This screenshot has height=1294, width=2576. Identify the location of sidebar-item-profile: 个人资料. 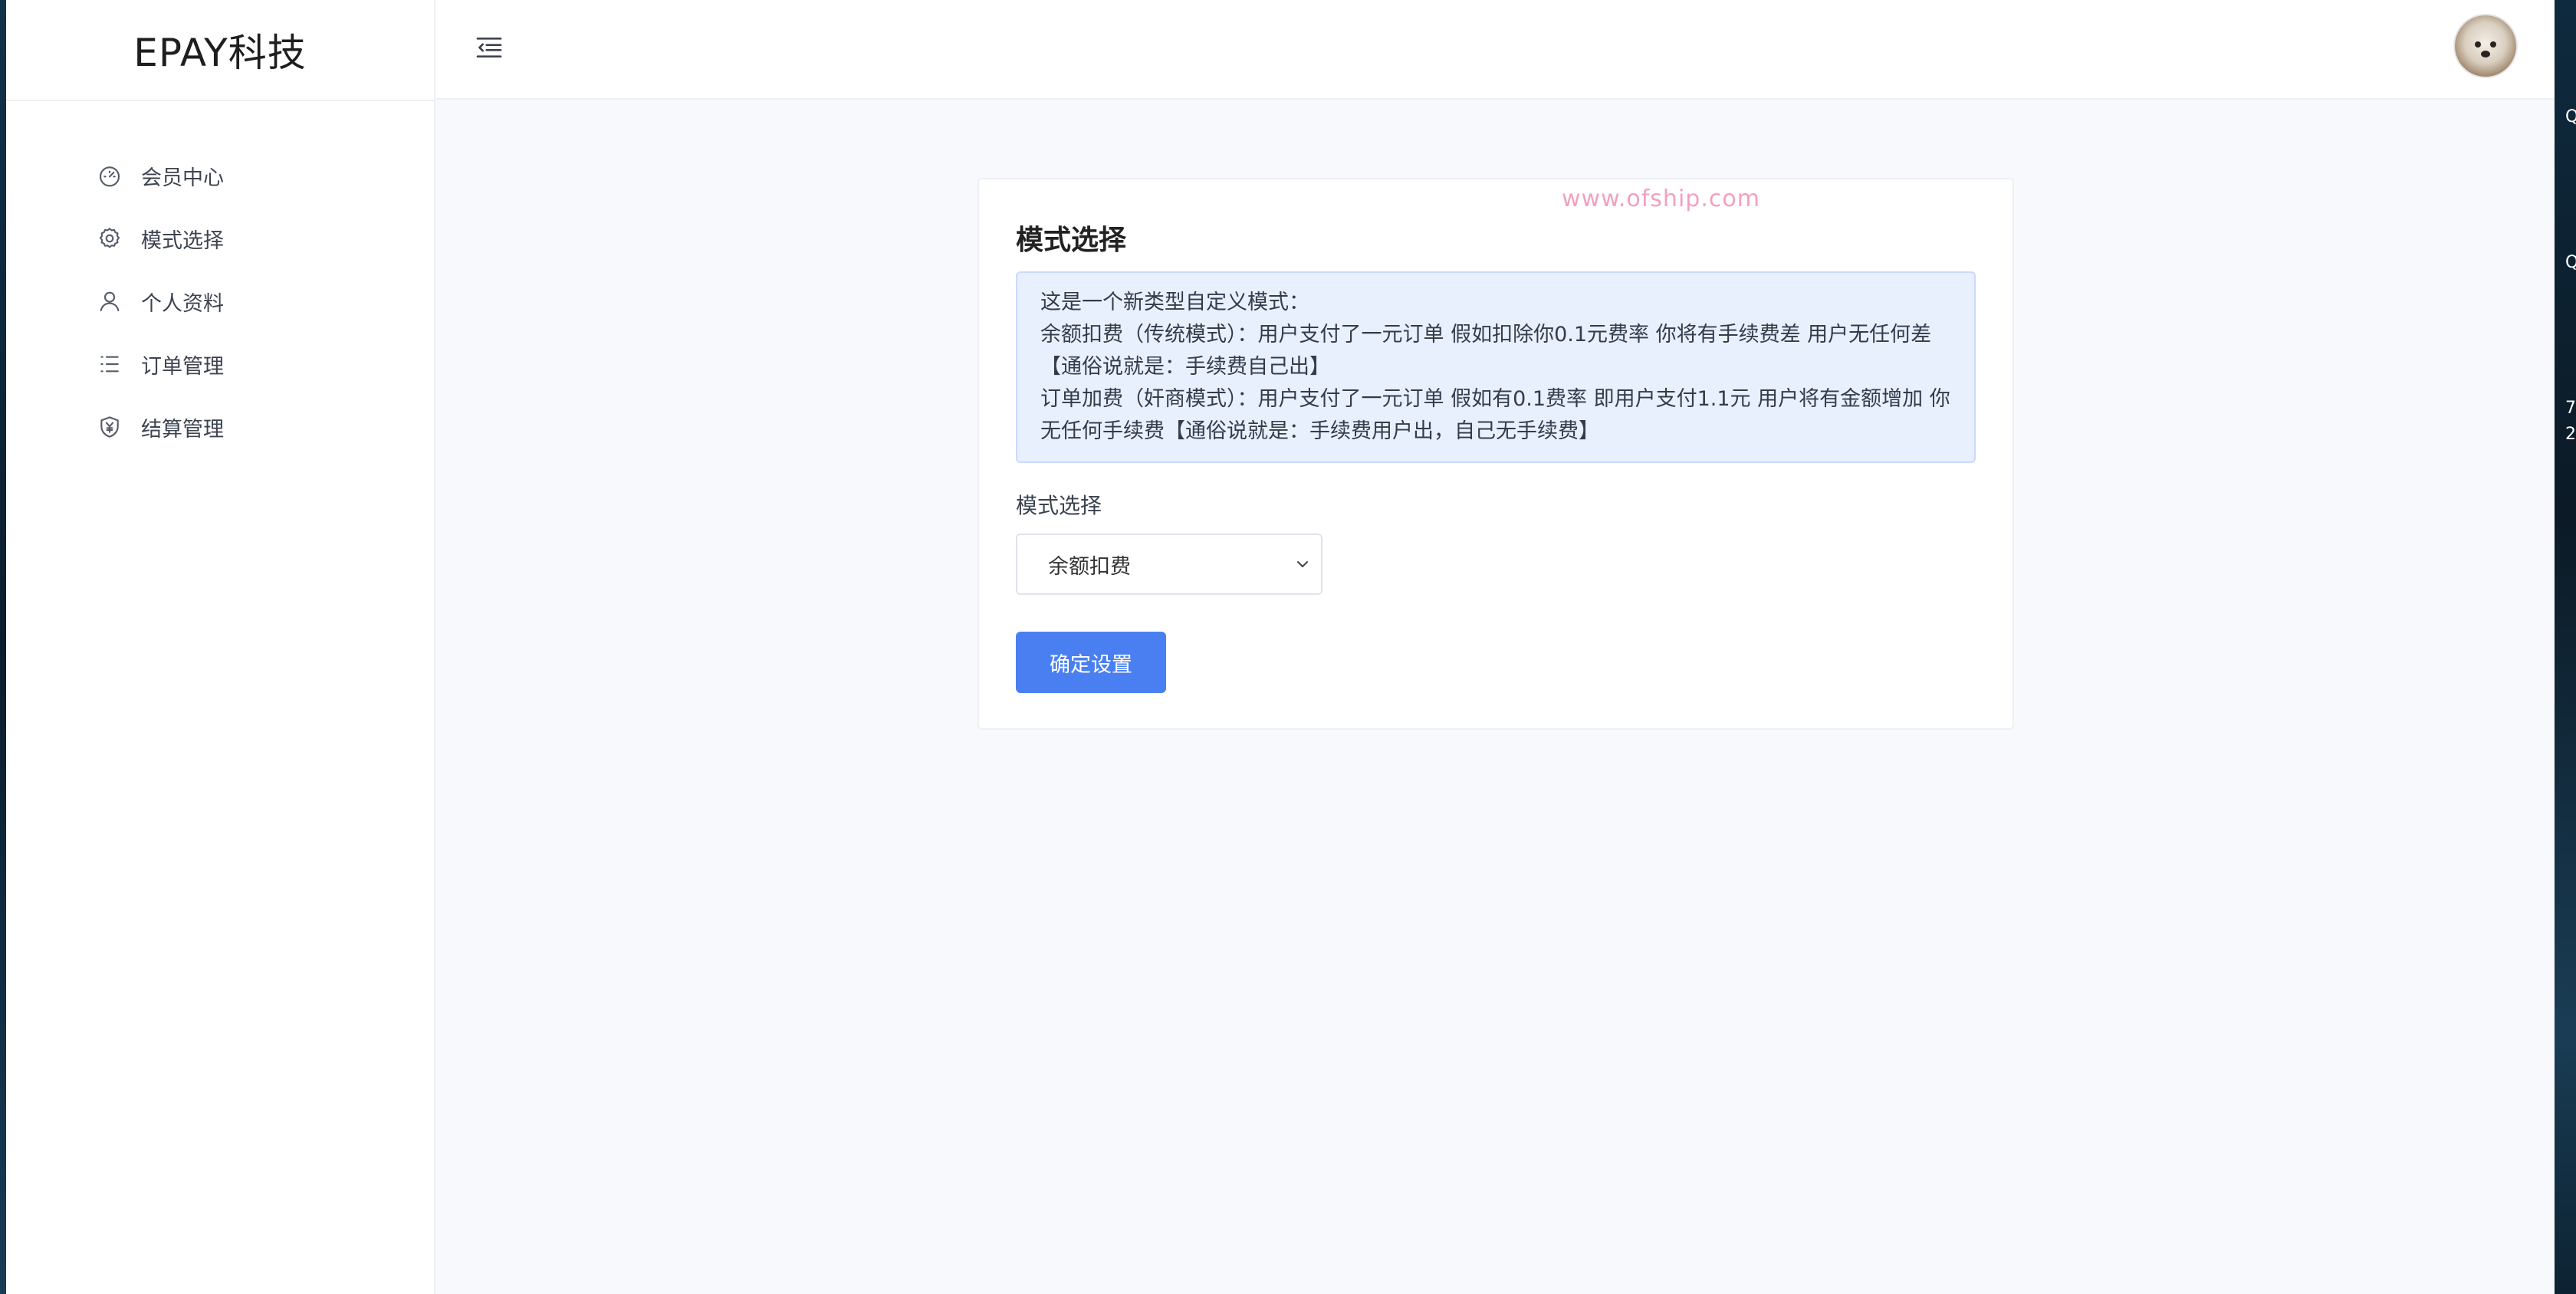
(220, 301).